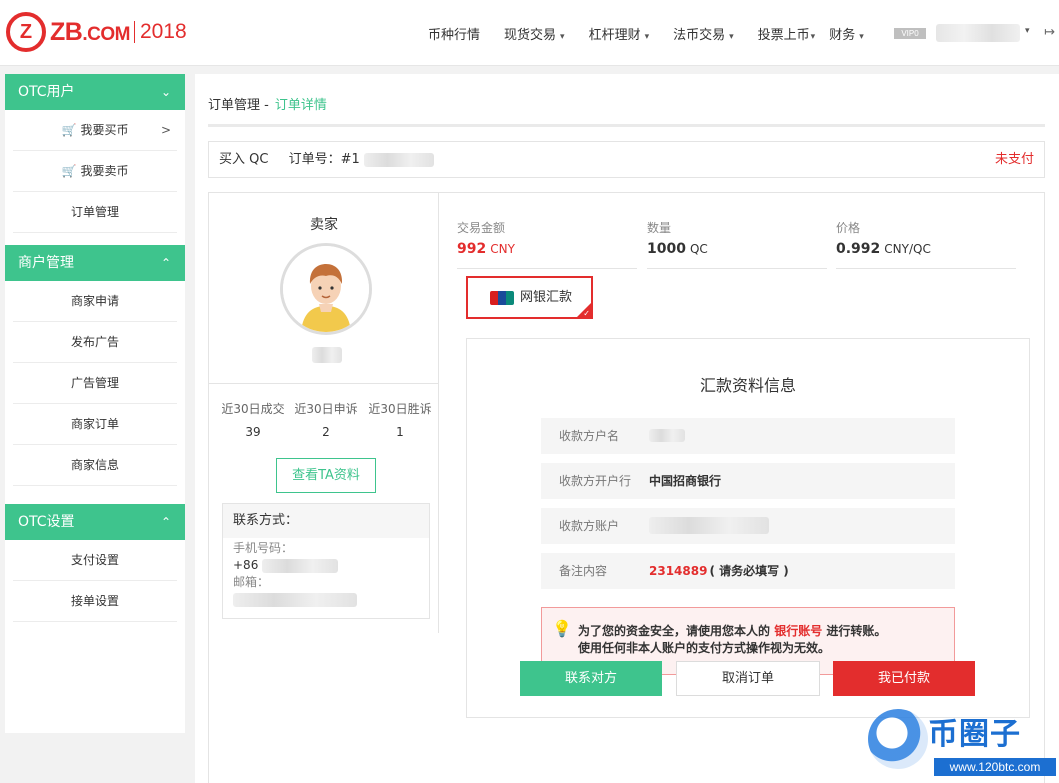  Describe the element at coordinates (534, 33) in the screenshot. I see `nav-spot-trading: 现货交易 ▾` at that location.